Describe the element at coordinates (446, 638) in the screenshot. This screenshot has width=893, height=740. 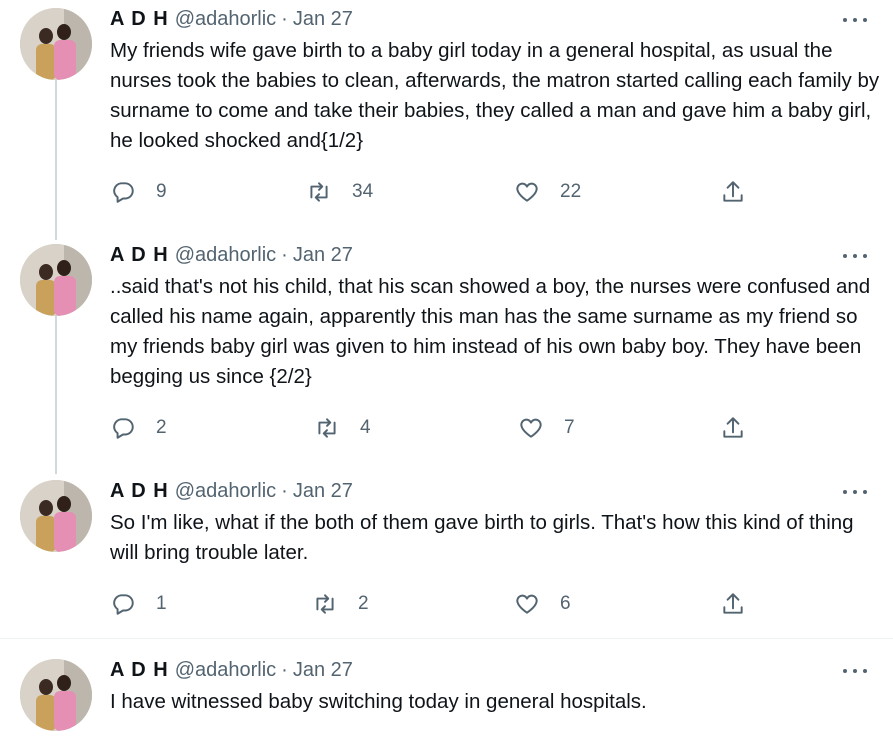
I see `tweet-divider` at that location.